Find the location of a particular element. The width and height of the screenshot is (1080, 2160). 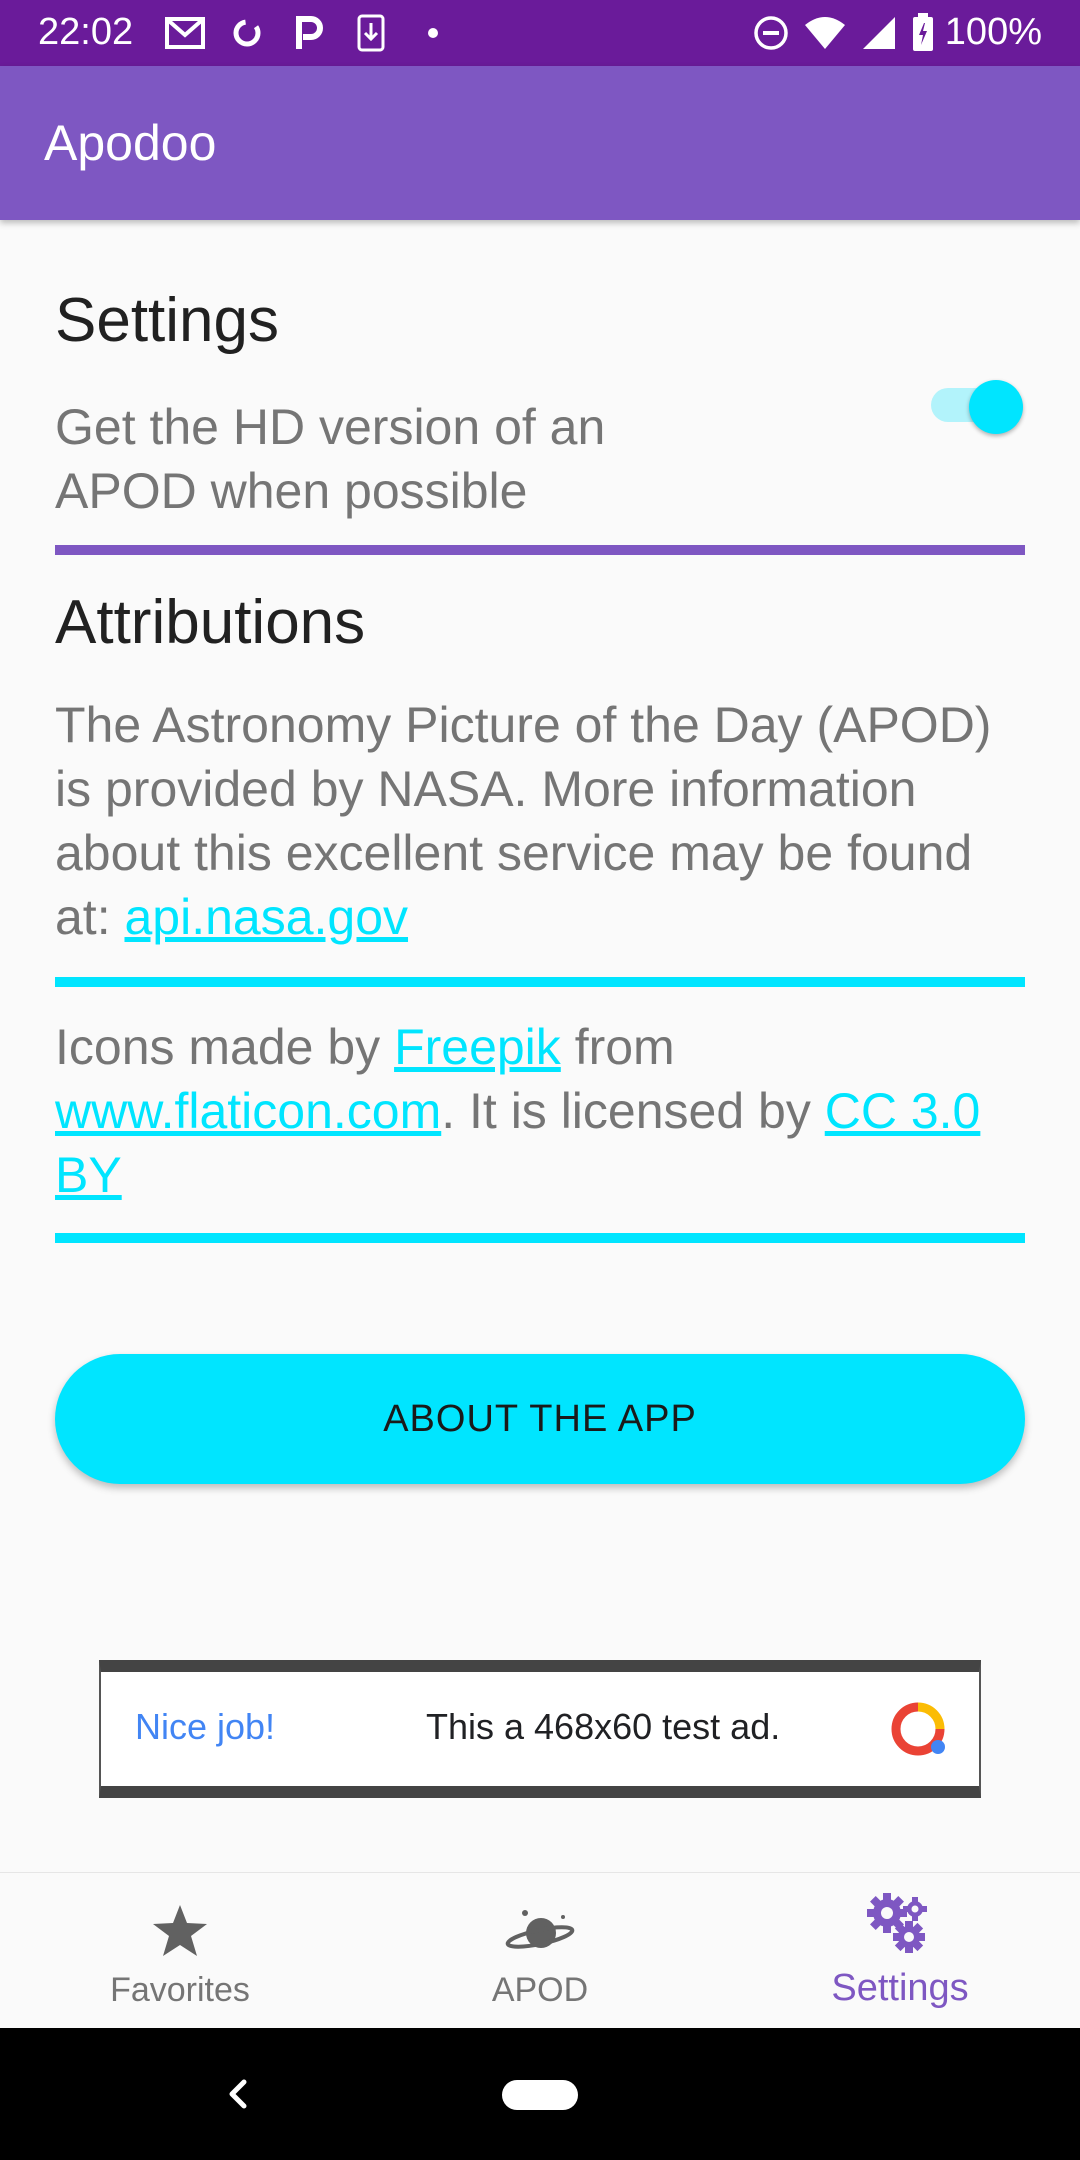

dnd-icon is located at coordinates (771, 33).